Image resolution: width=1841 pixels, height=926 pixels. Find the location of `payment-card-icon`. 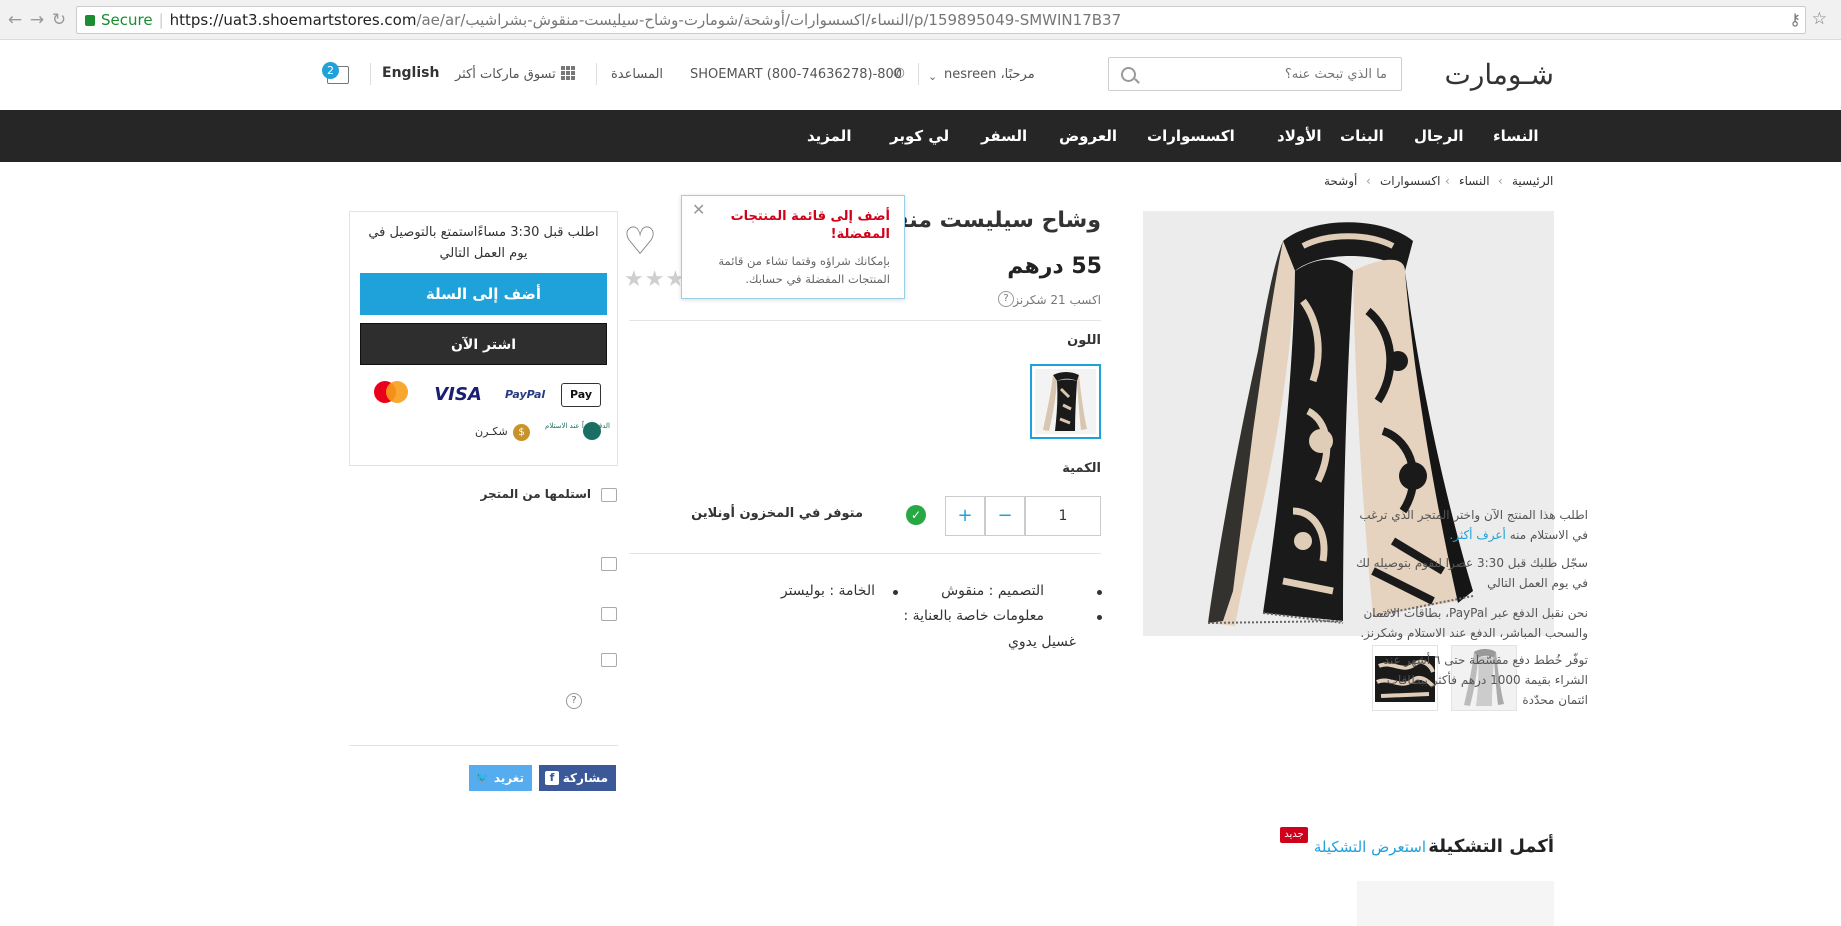

payment-card-icon is located at coordinates (609, 614).